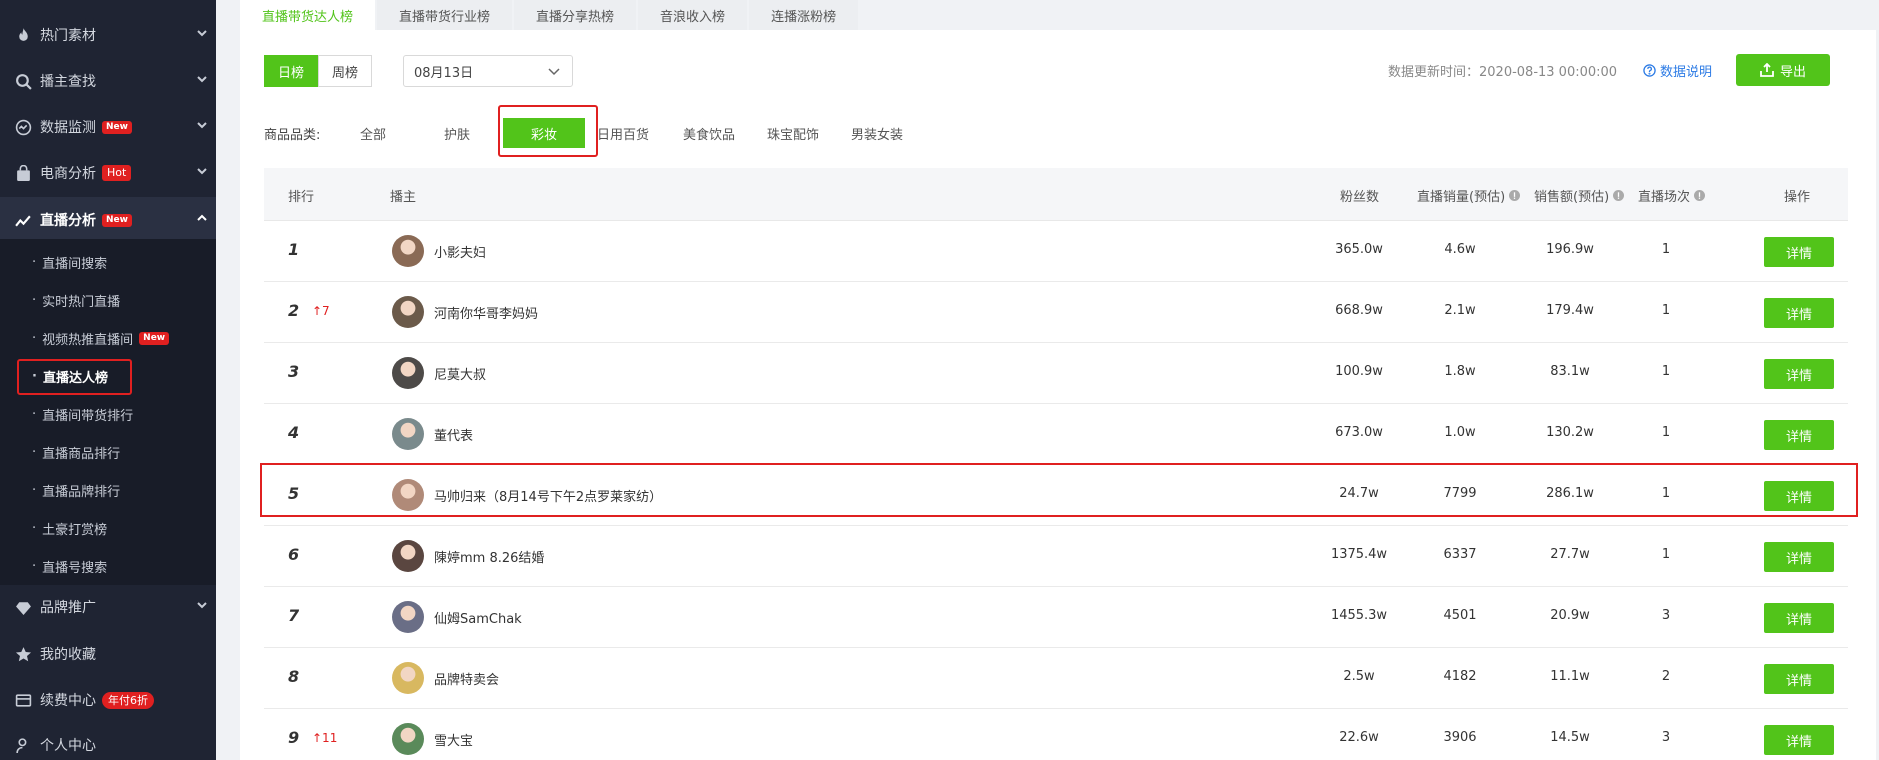 This screenshot has width=1879, height=760. What do you see at coordinates (445, 15) in the screenshot?
I see `tab-live-sales-industry: 直播带货行业榜` at bounding box center [445, 15].